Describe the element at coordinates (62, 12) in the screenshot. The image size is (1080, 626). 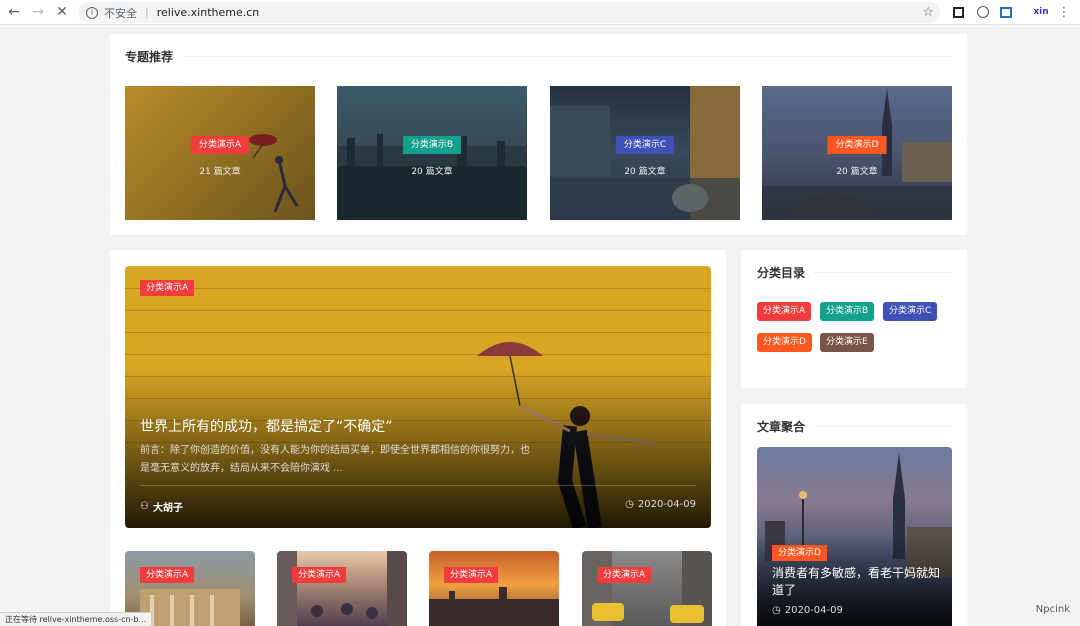
I see `stop-icon: ✕` at that location.